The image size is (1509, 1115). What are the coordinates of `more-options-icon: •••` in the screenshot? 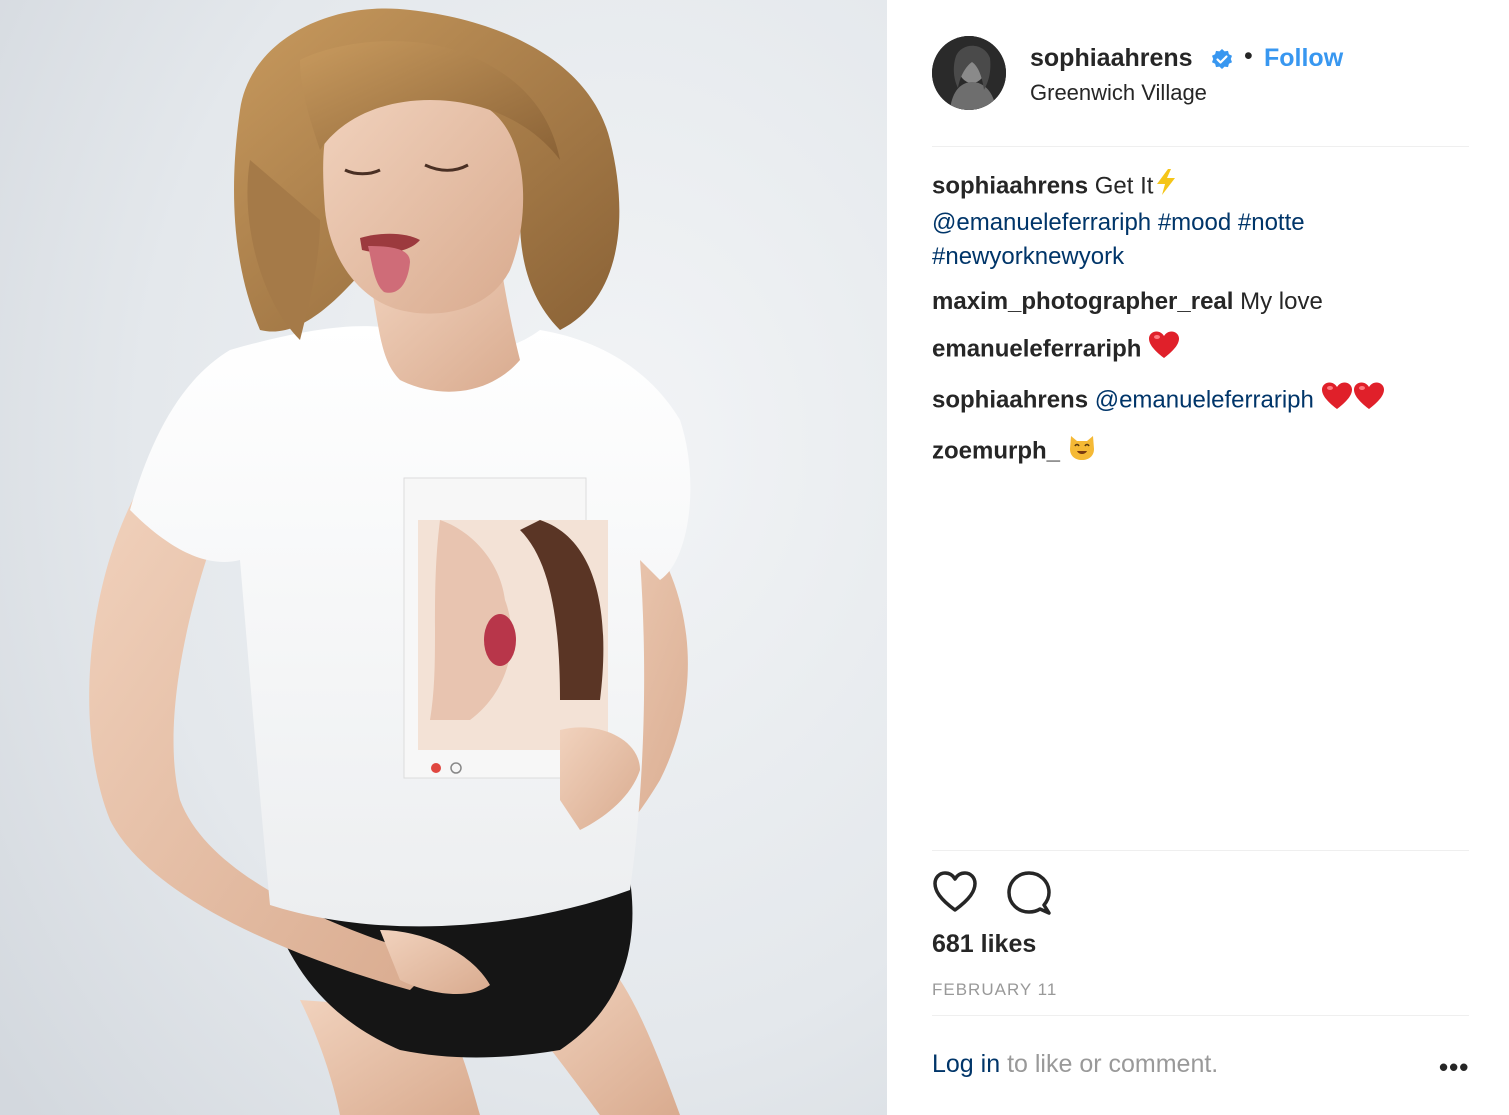 It's located at (1454, 1067).